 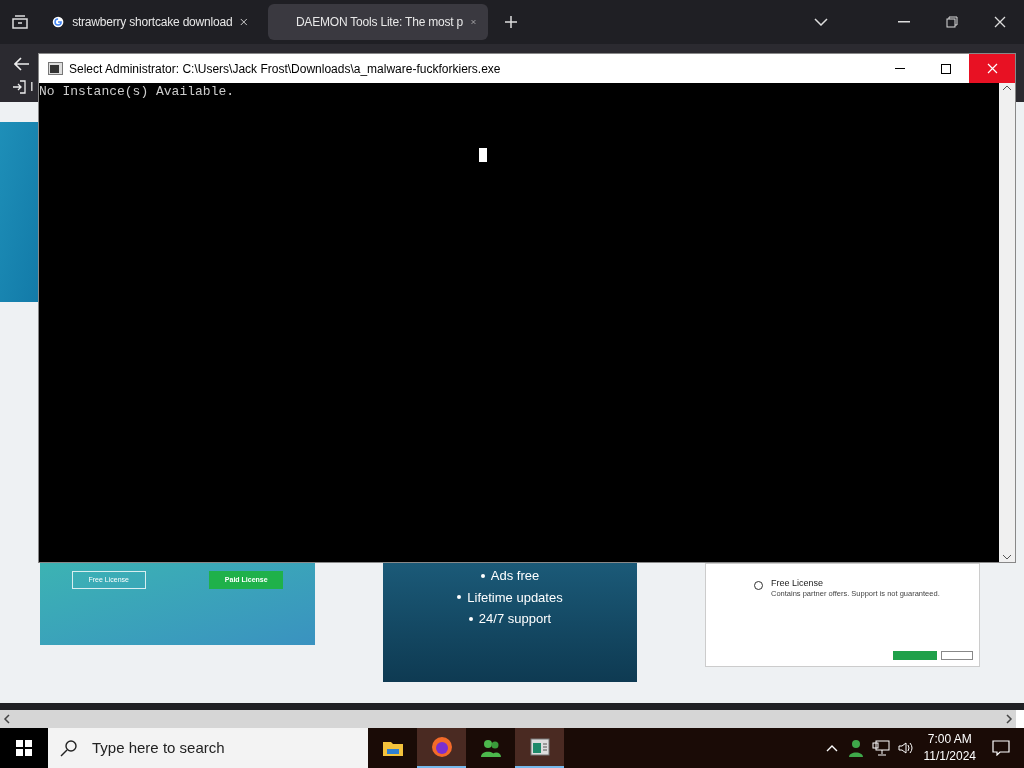 I want to click on back-icon, so click(x=22, y=64).